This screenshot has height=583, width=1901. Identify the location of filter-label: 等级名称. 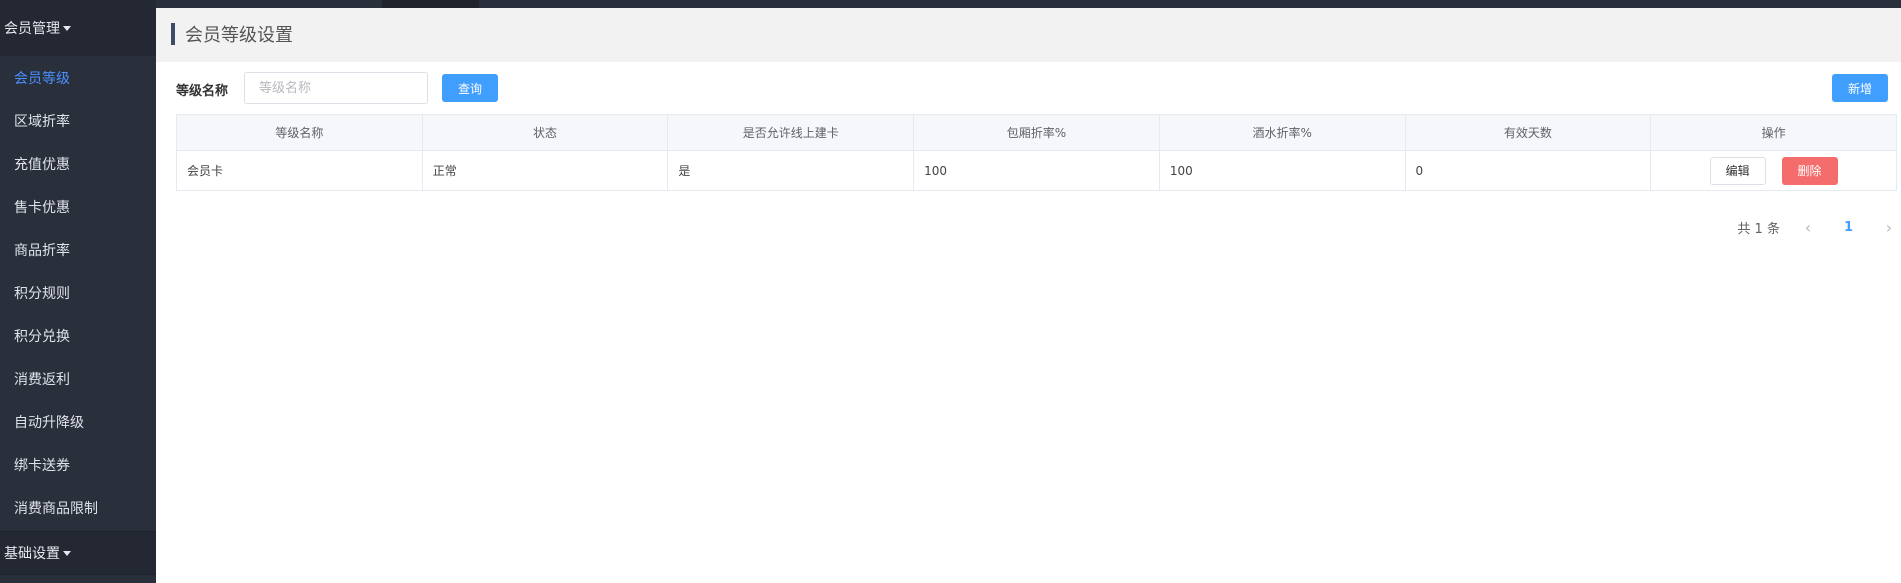
(202, 91).